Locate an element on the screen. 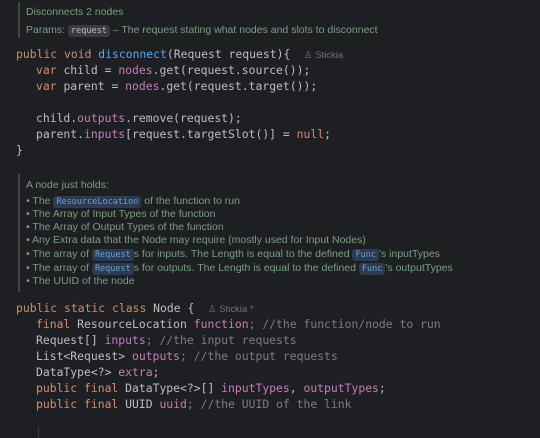 This screenshot has width=540, height=438. params-label: Params: is located at coordinates (46, 30).